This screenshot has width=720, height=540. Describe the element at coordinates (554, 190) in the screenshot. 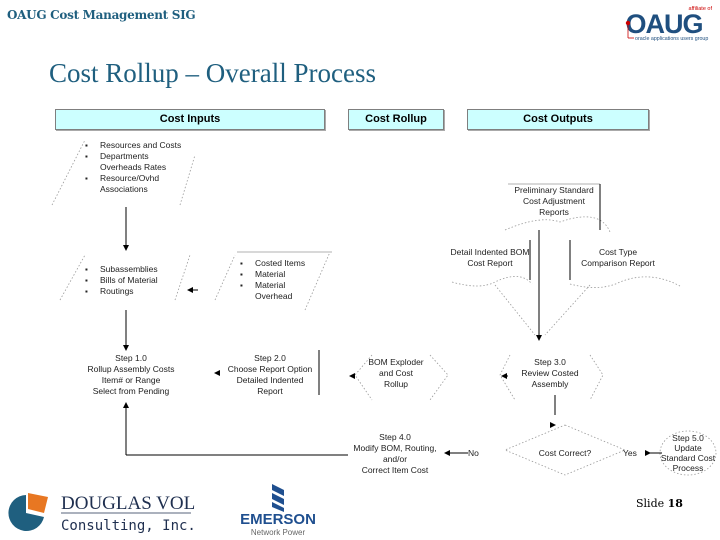

I see `preliminary-line: Preliminary Standard` at that location.